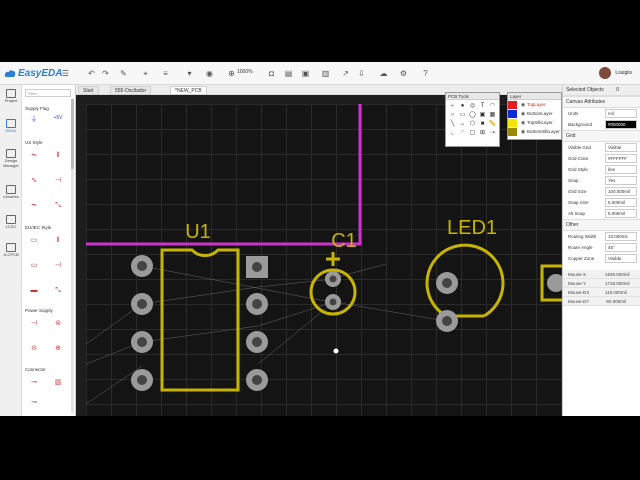 This screenshot has width=640, height=480. What do you see at coordinates (345, 73) in the screenshot?
I see `share-icon: ↗` at bounding box center [345, 73].